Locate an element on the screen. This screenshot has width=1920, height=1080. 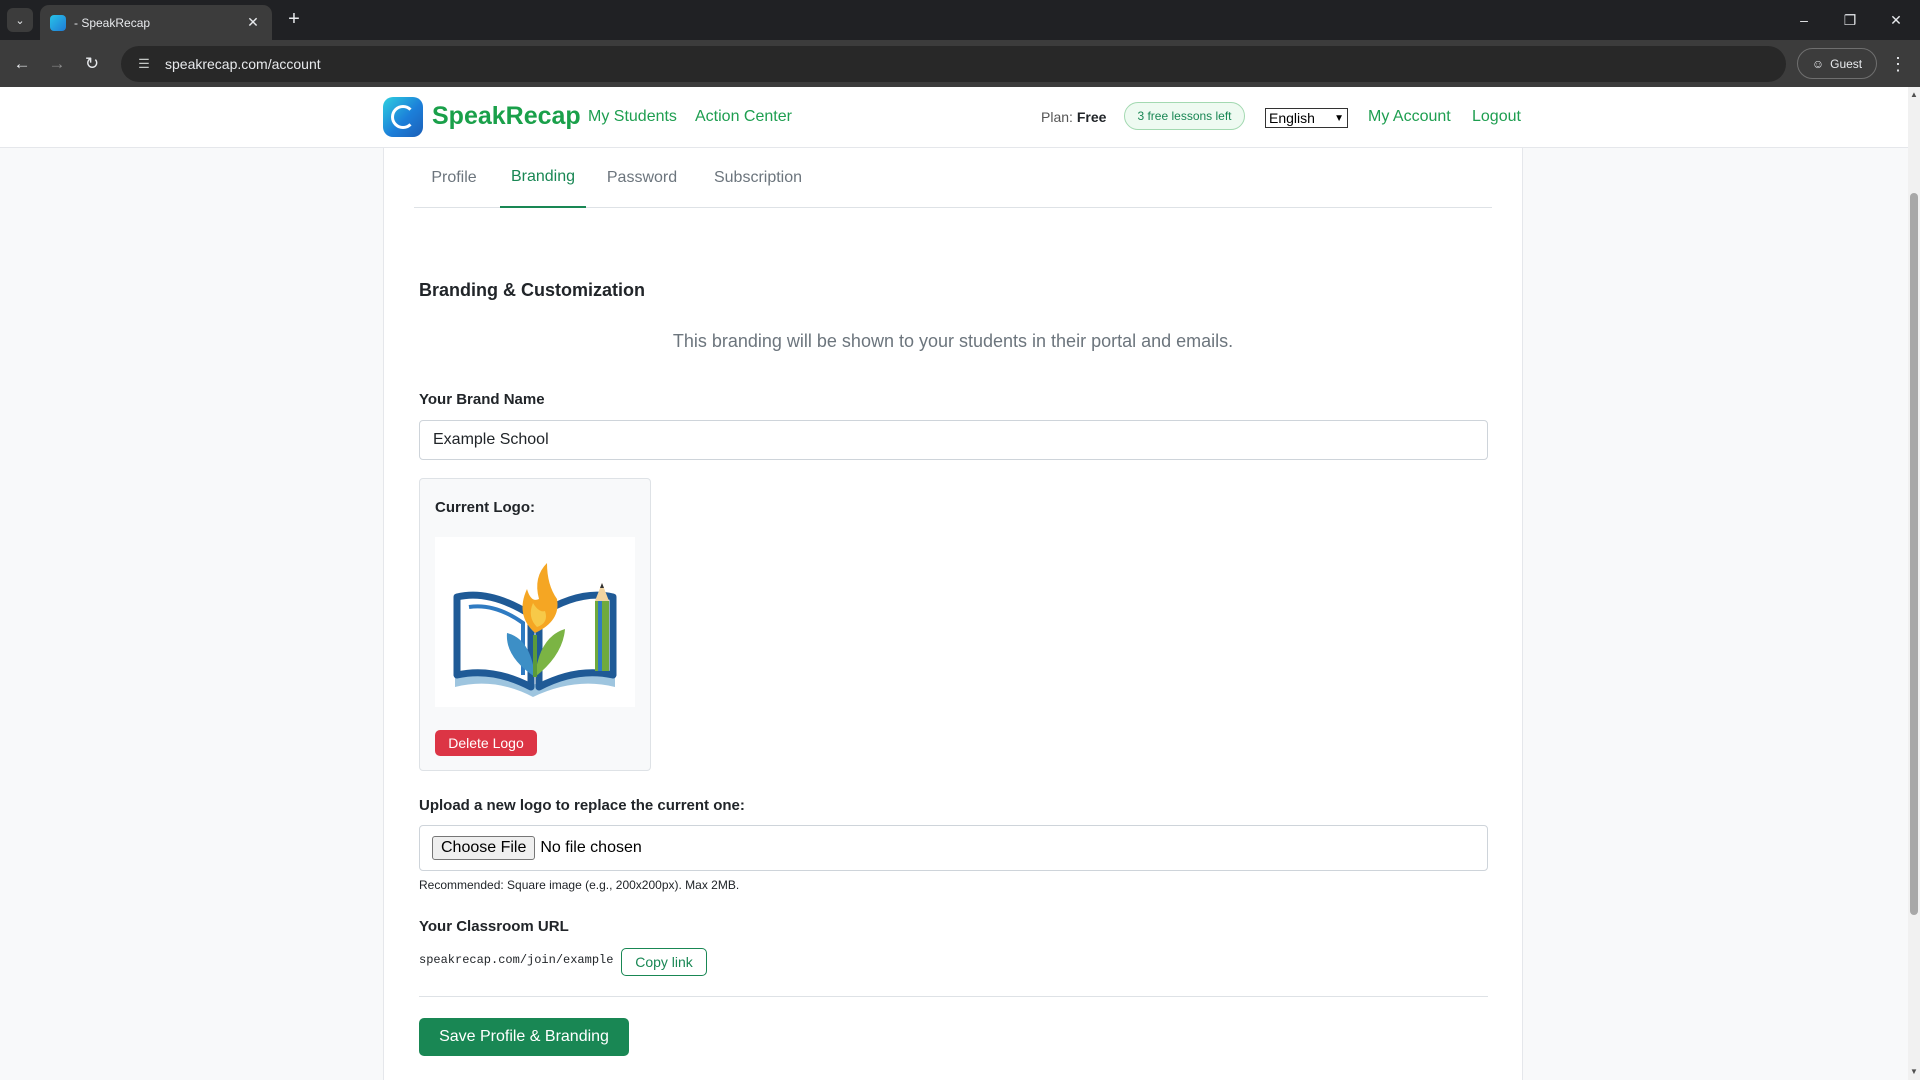
back-arrow-icon: ← is located at coordinates (22, 64).